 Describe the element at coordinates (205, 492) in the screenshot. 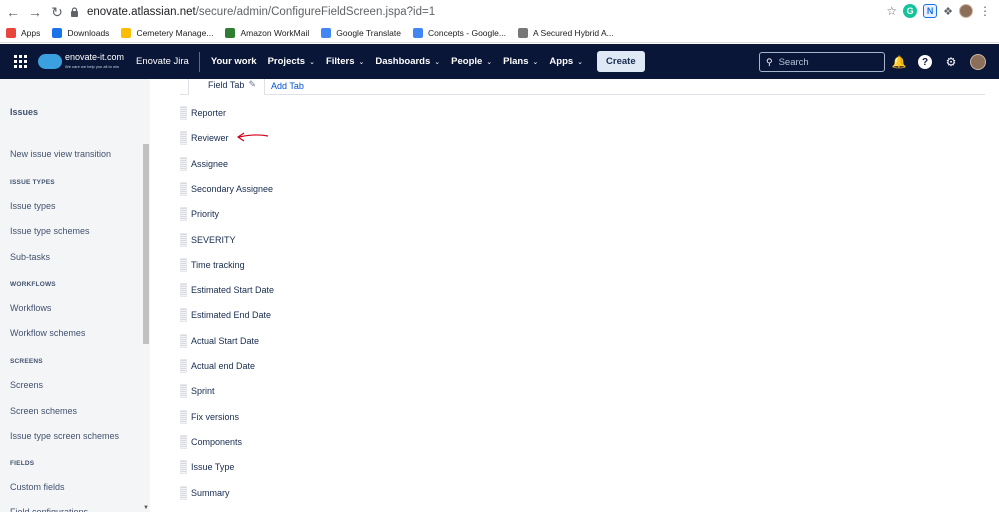

I see `field-row: Summary` at that location.